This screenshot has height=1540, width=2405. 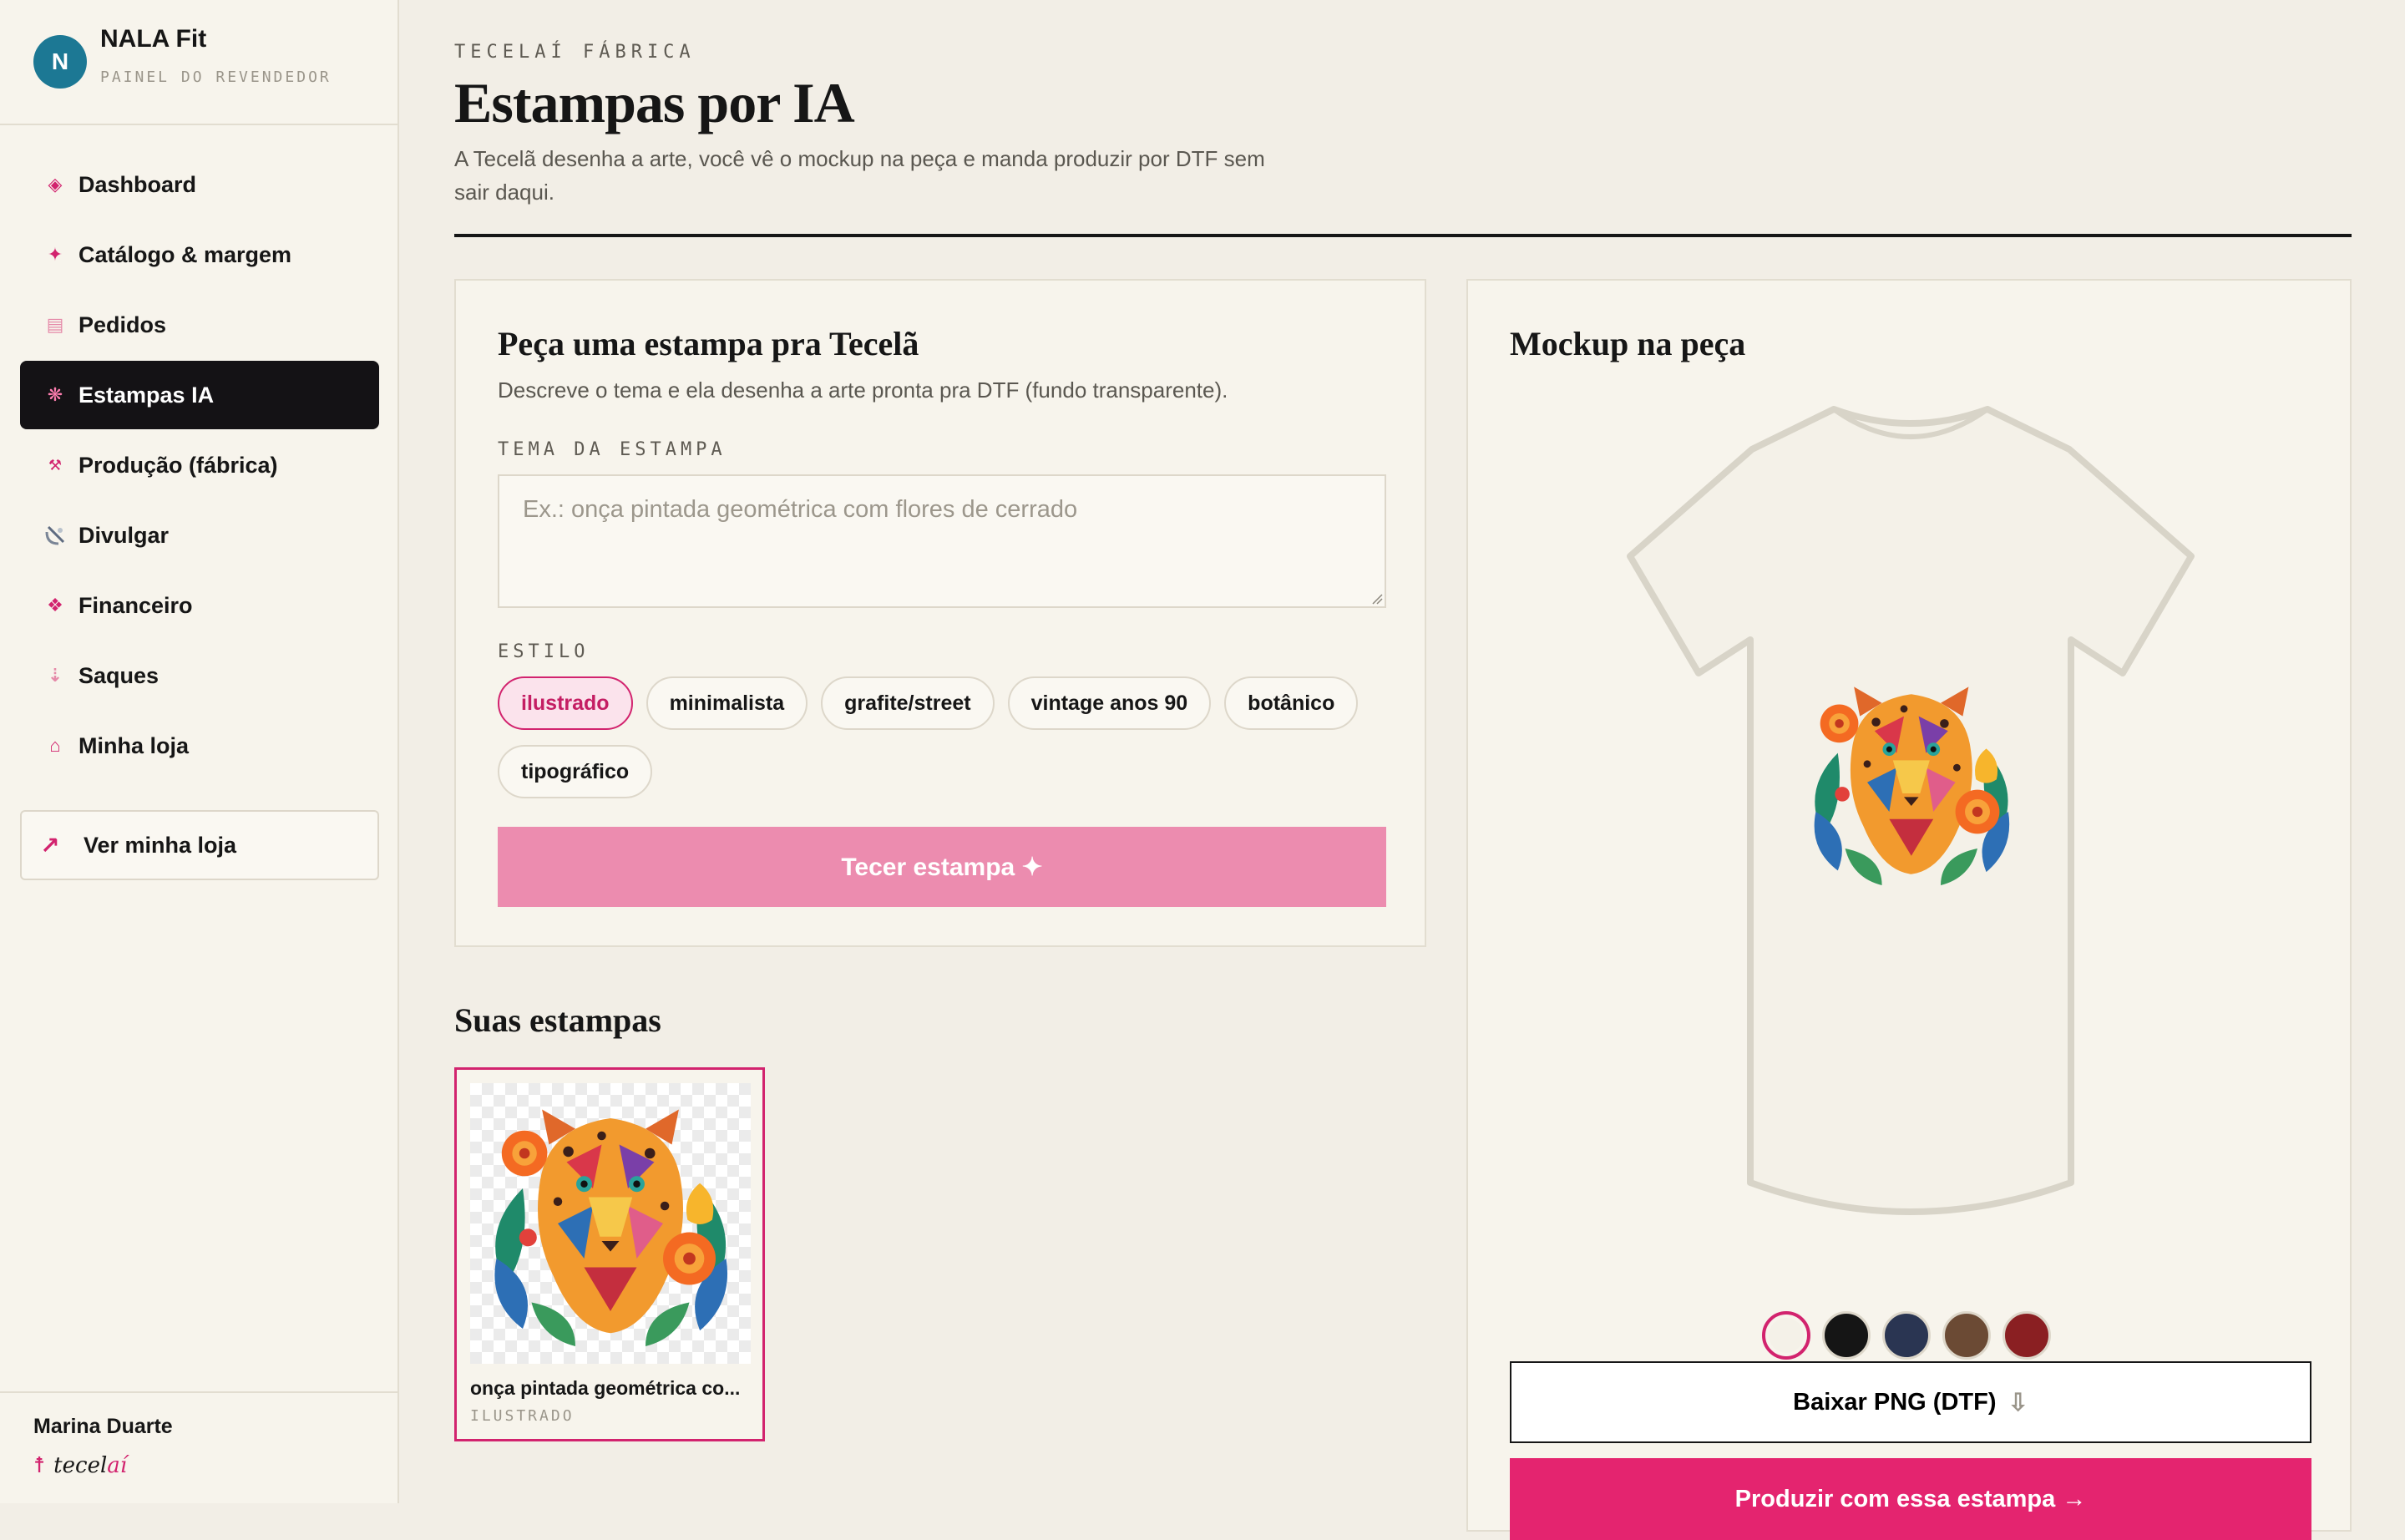 What do you see at coordinates (575, 772) in the screenshot?
I see `style-chip-tipografico: tipográfico` at bounding box center [575, 772].